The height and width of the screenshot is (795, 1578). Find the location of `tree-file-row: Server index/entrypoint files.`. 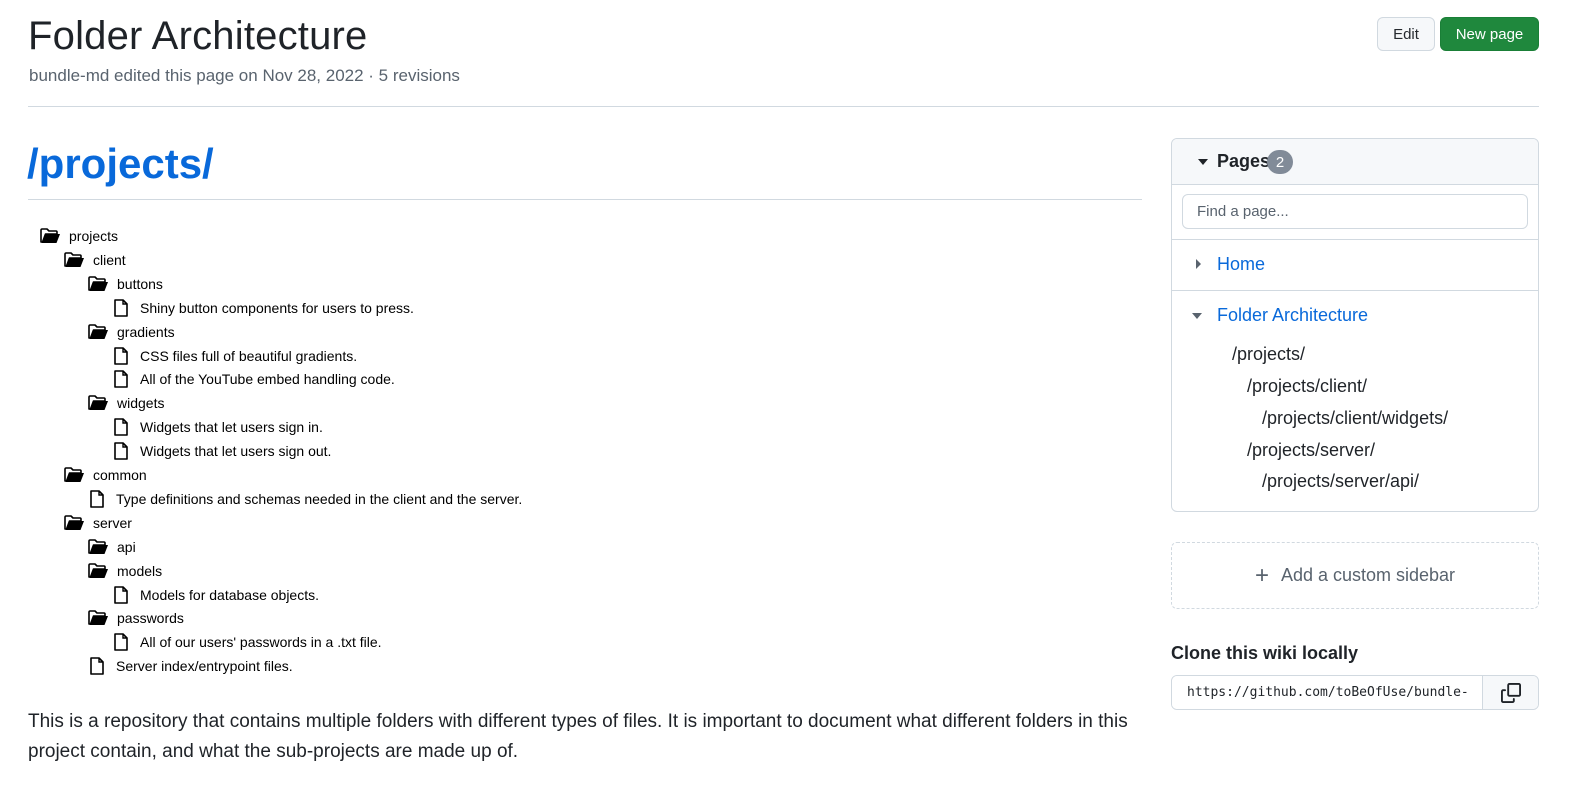

tree-file-row: Server index/entrypoint files. is located at coordinates (190, 666).